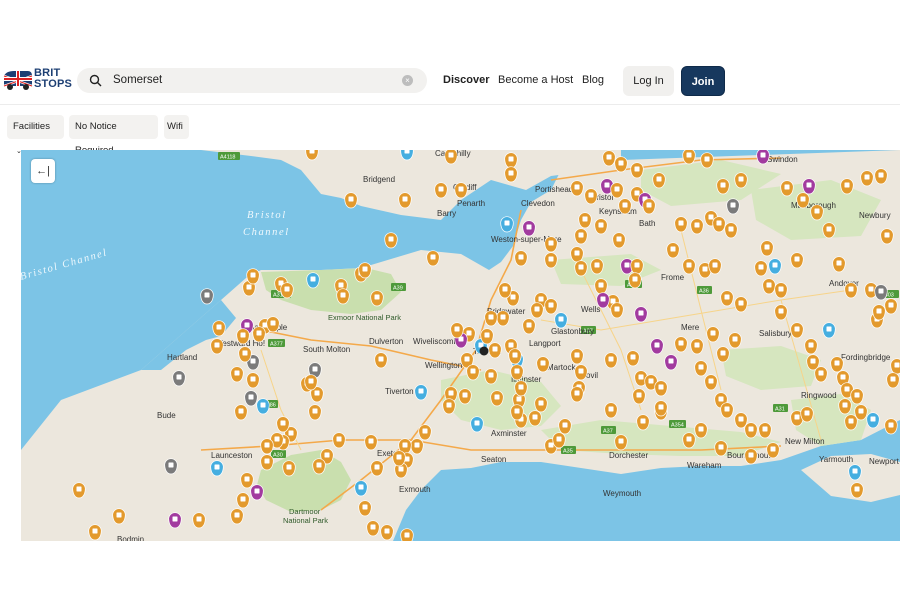 The image size is (900, 600). What do you see at coordinates (703, 81) in the screenshot?
I see `join-button: Join` at bounding box center [703, 81].